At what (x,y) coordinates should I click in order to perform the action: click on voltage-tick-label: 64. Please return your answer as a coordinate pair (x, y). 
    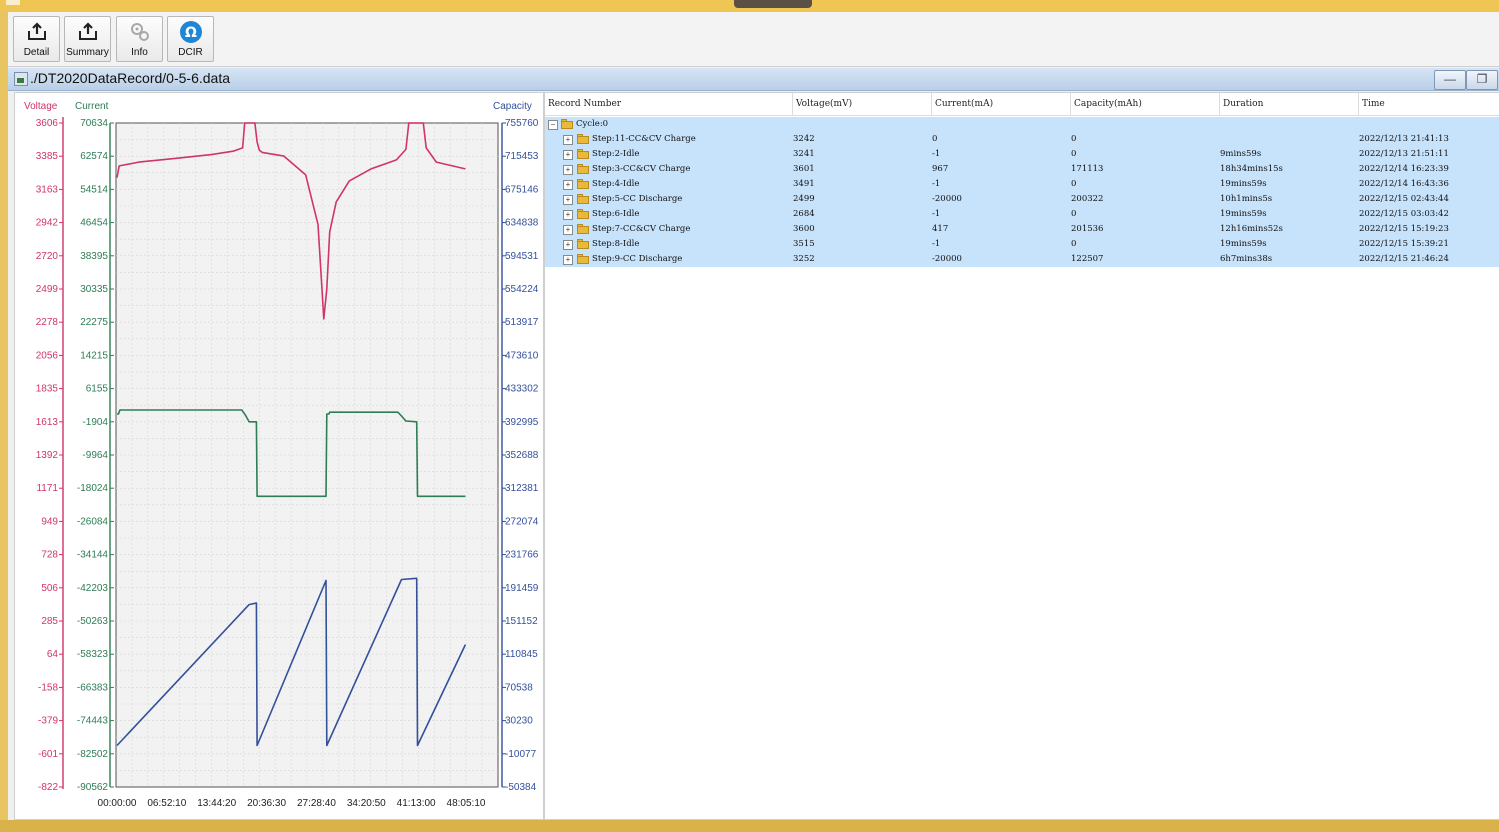
    Looking at the image, I should click on (53, 654).